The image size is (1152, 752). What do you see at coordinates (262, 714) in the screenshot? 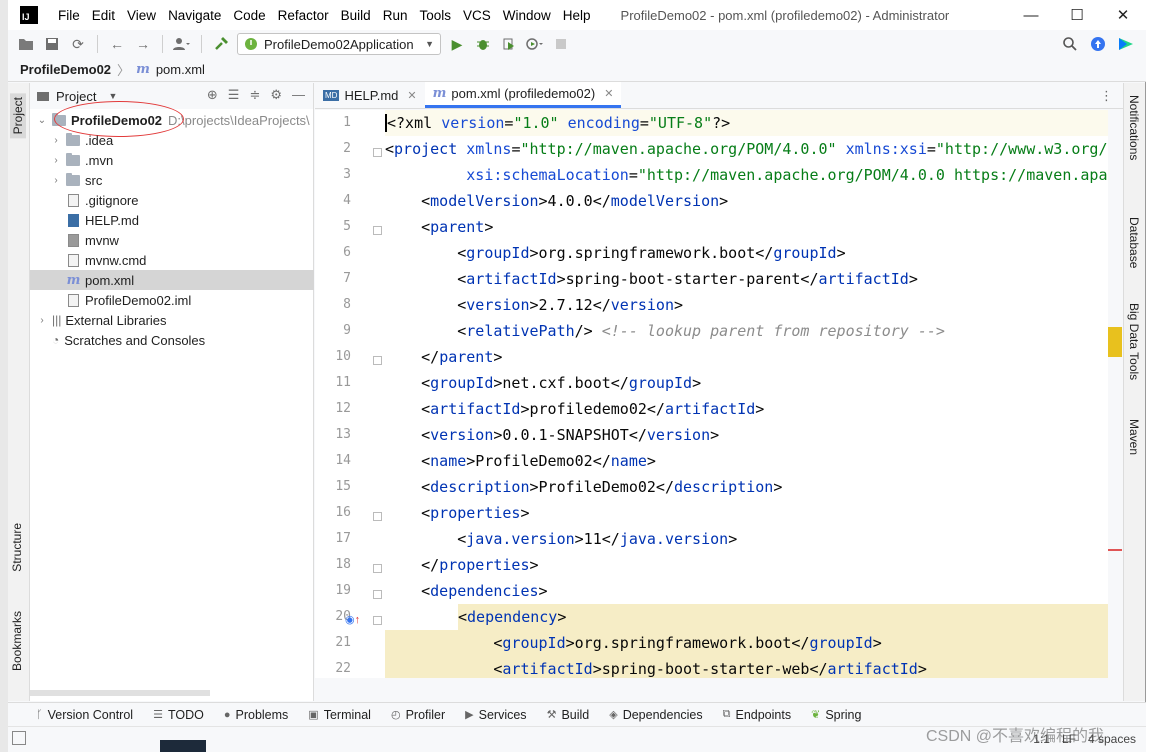
I see `tool-label: Problems` at bounding box center [262, 714].